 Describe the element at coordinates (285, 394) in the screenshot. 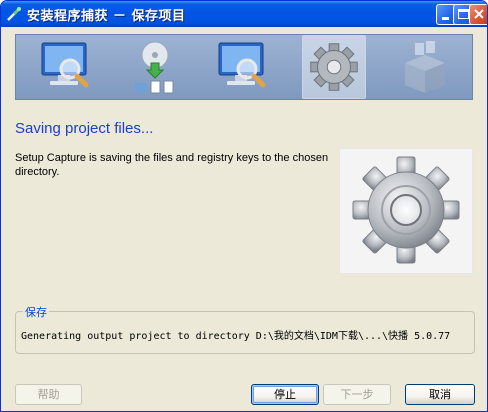

I see `stop-button: 停止` at that location.